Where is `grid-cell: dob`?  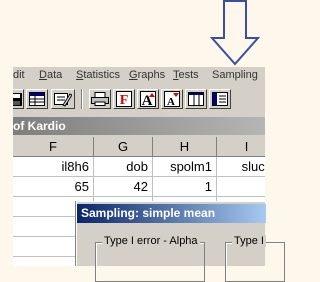 grid-cell: dob is located at coordinates (123, 167).